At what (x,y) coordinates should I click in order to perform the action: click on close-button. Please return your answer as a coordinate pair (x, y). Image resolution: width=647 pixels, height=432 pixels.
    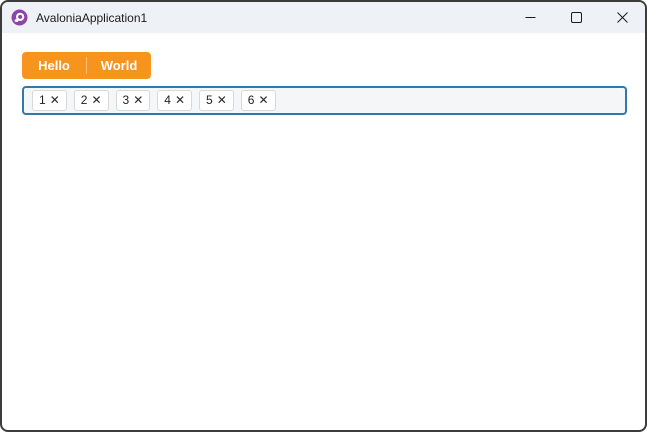
    Looking at the image, I should click on (622, 17).